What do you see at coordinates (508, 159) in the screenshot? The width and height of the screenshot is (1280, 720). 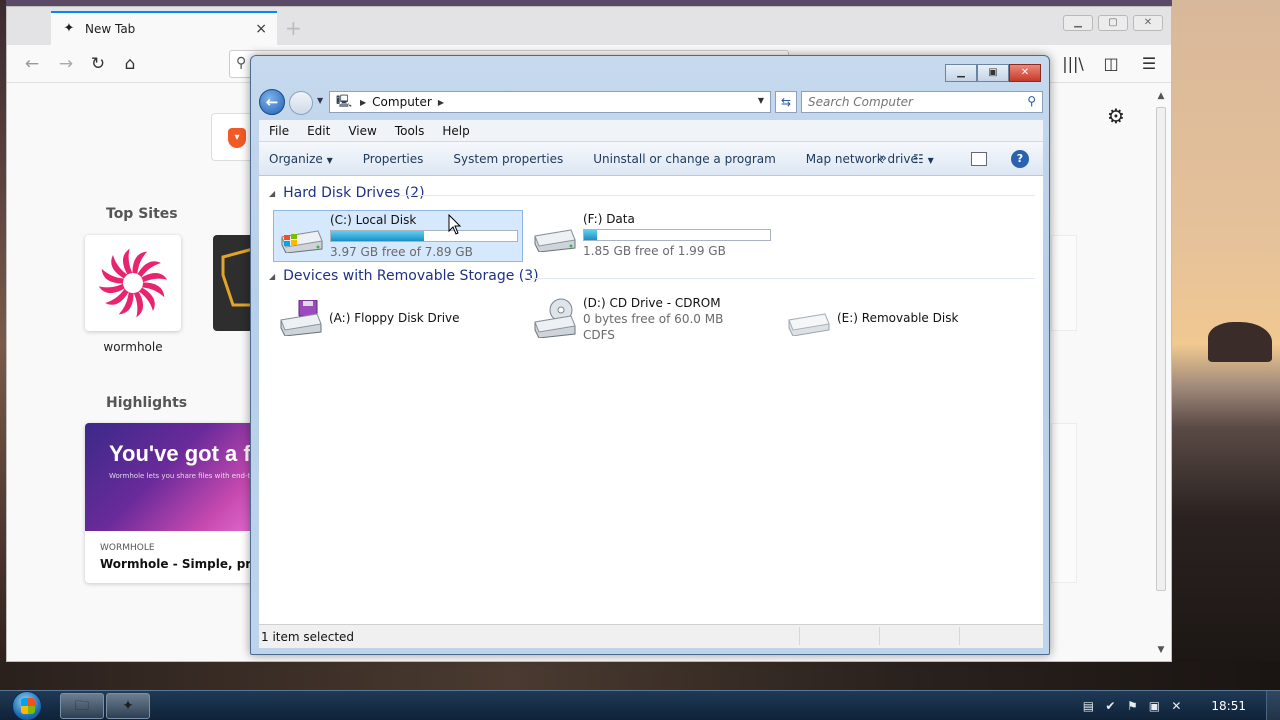 I see `system-properties-button: System properties` at bounding box center [508, 159].